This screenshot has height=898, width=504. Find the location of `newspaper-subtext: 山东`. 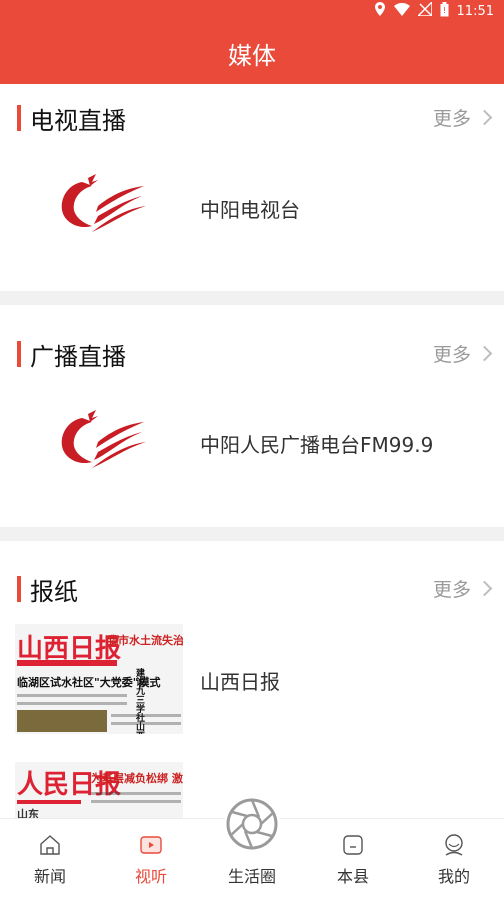

newspaper-subtext: 山东 is located at coordinates (28, 813).